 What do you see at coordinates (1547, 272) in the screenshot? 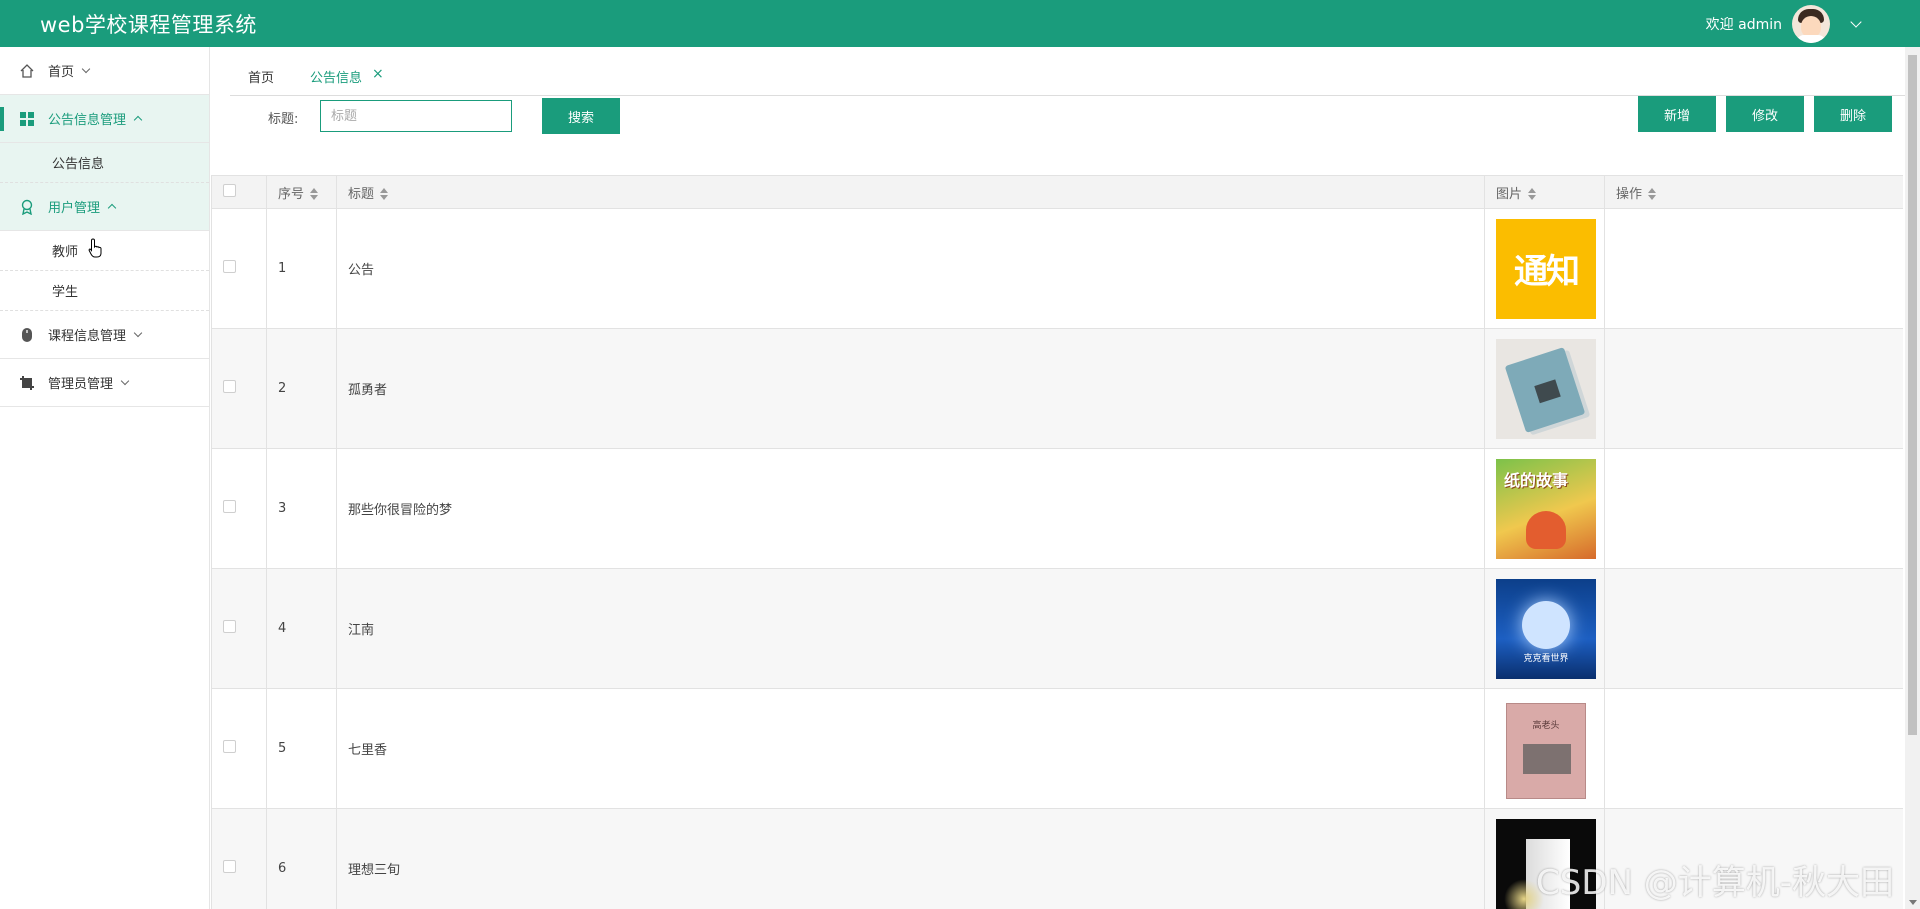
I see `row-image-text: 通知` at bounding box center [1547, 272].